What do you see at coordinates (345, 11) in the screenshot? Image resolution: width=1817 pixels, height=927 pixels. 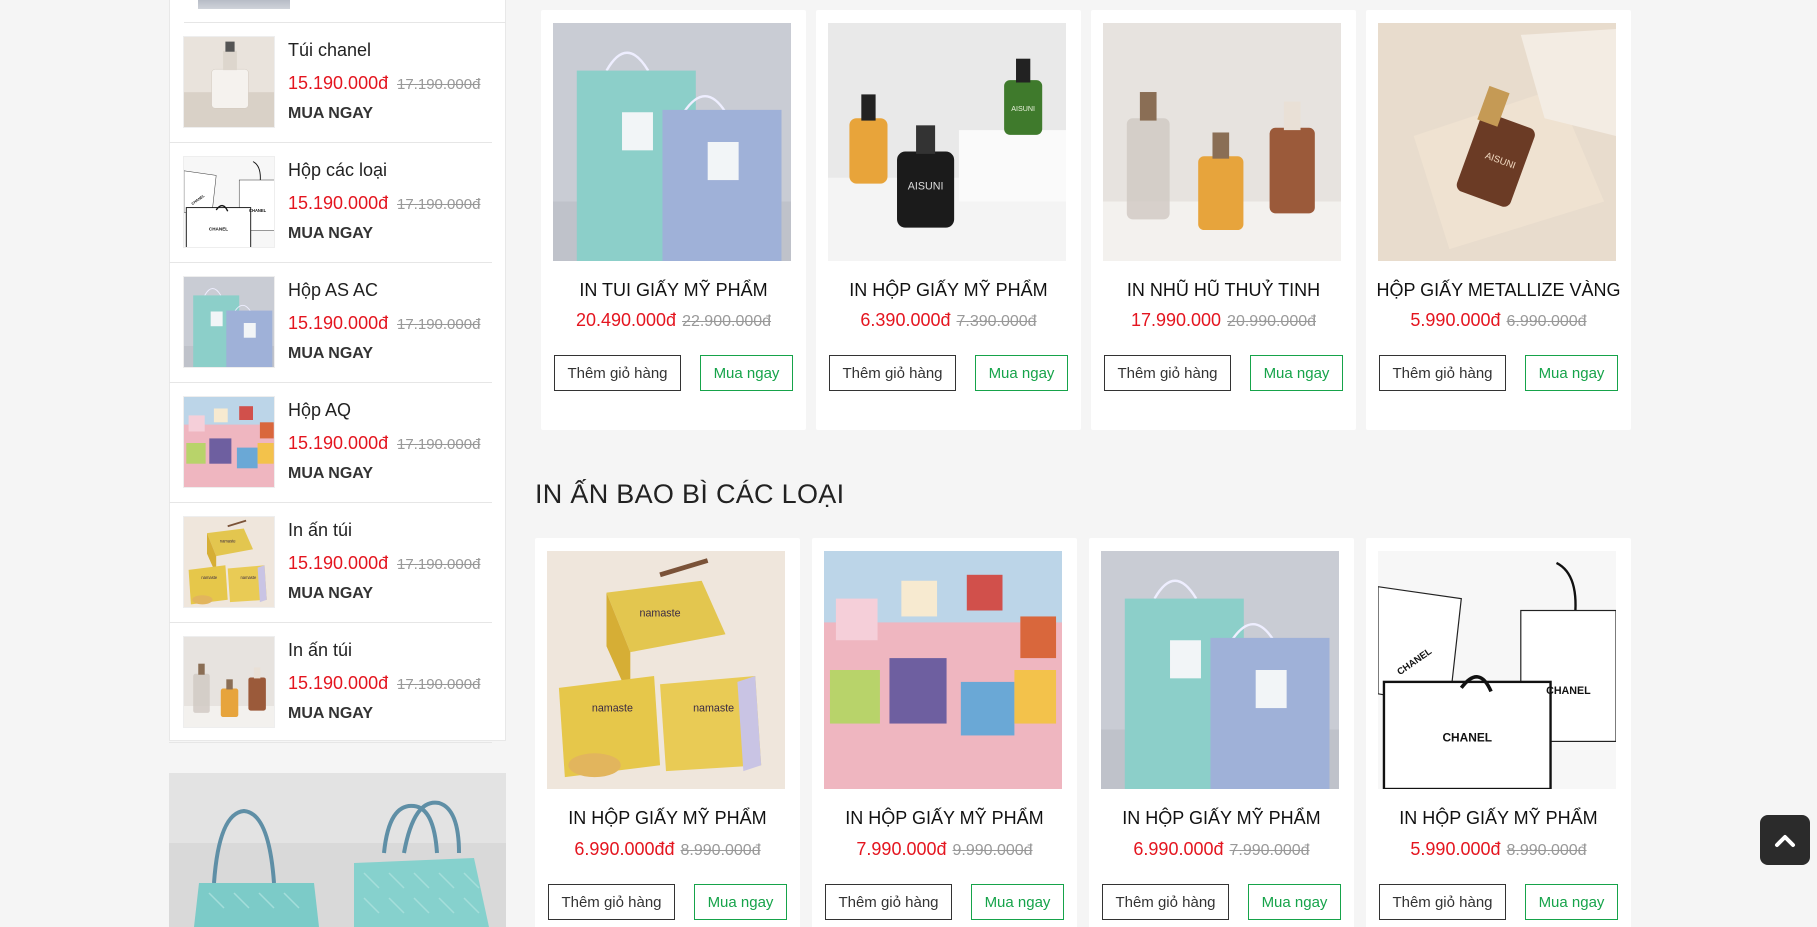 I see `sidebar-item-partial` at bounding box center [345, 11].